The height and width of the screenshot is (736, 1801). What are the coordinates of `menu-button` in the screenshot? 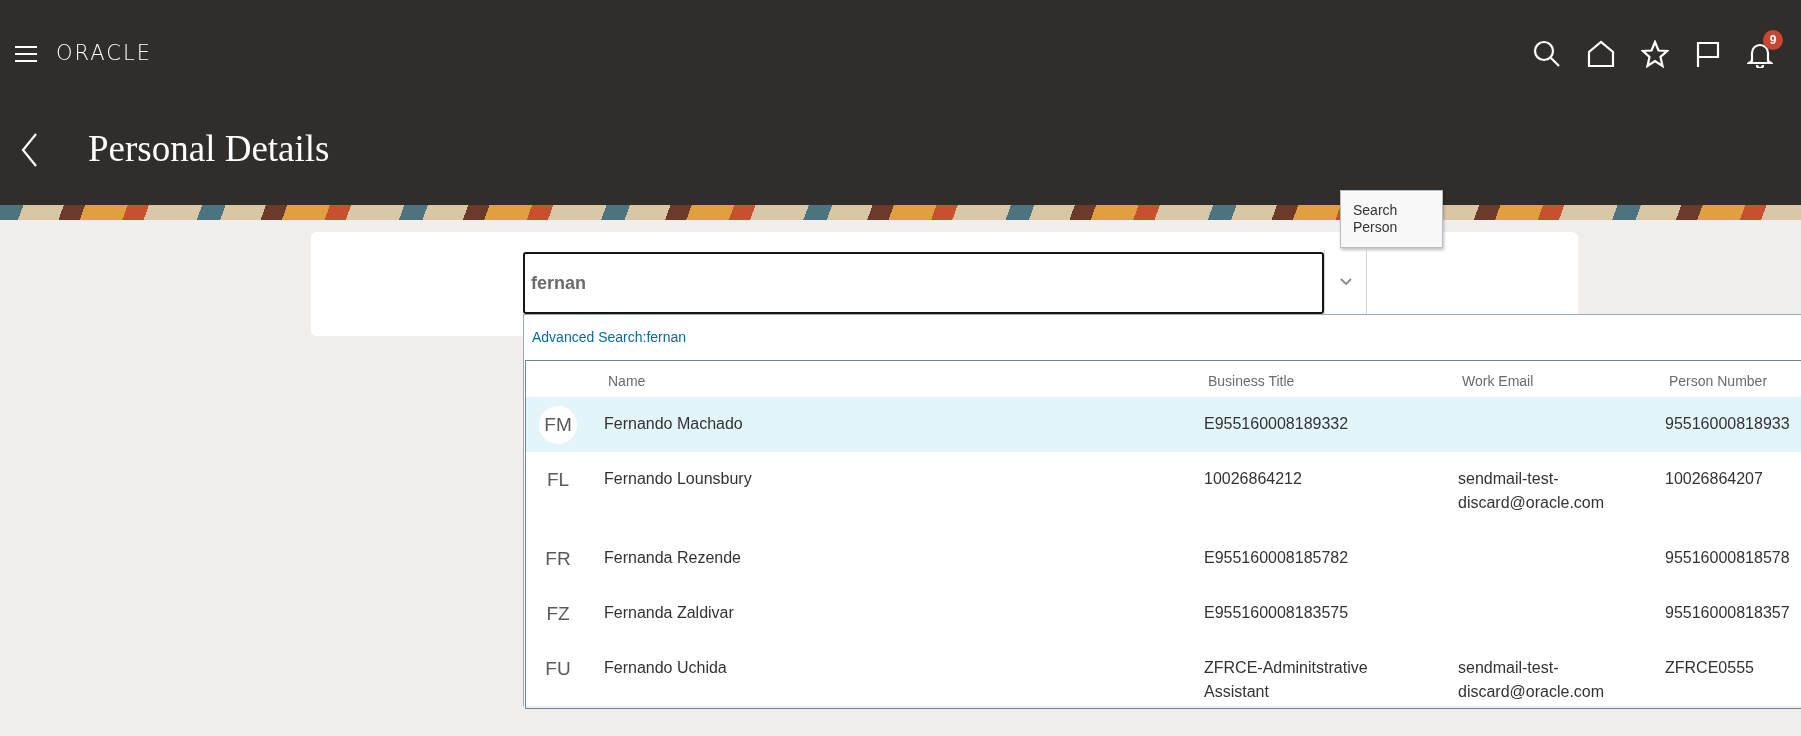 It's located at (26, 54).